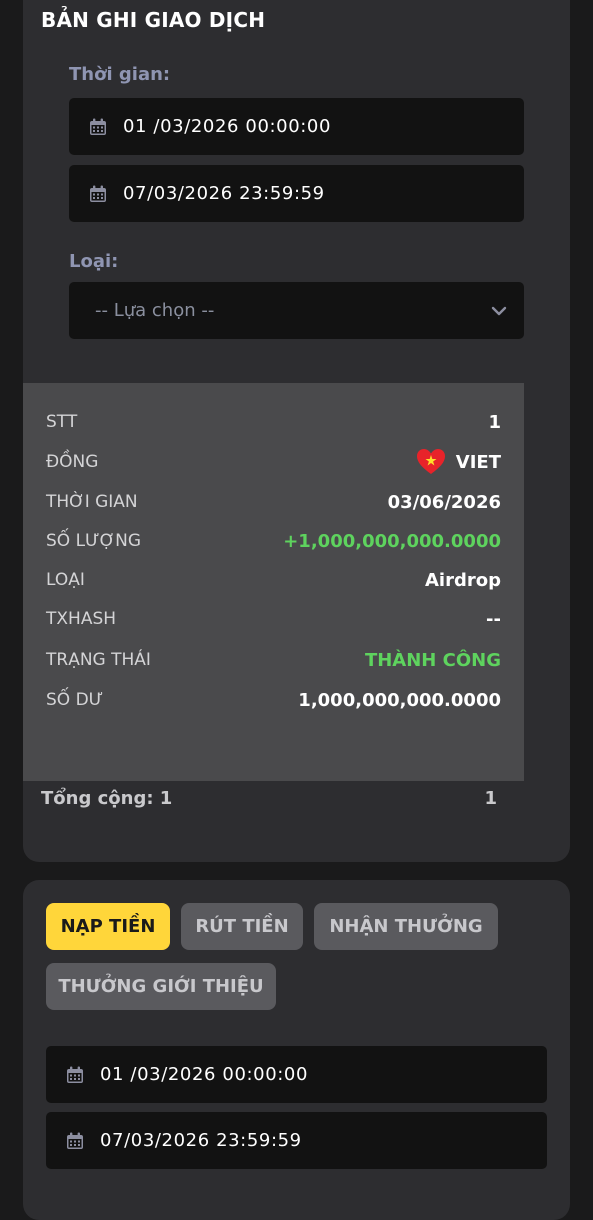 This screenshot has width=593, height=1220. I want to click on record-key: STT, so click(62, 422).